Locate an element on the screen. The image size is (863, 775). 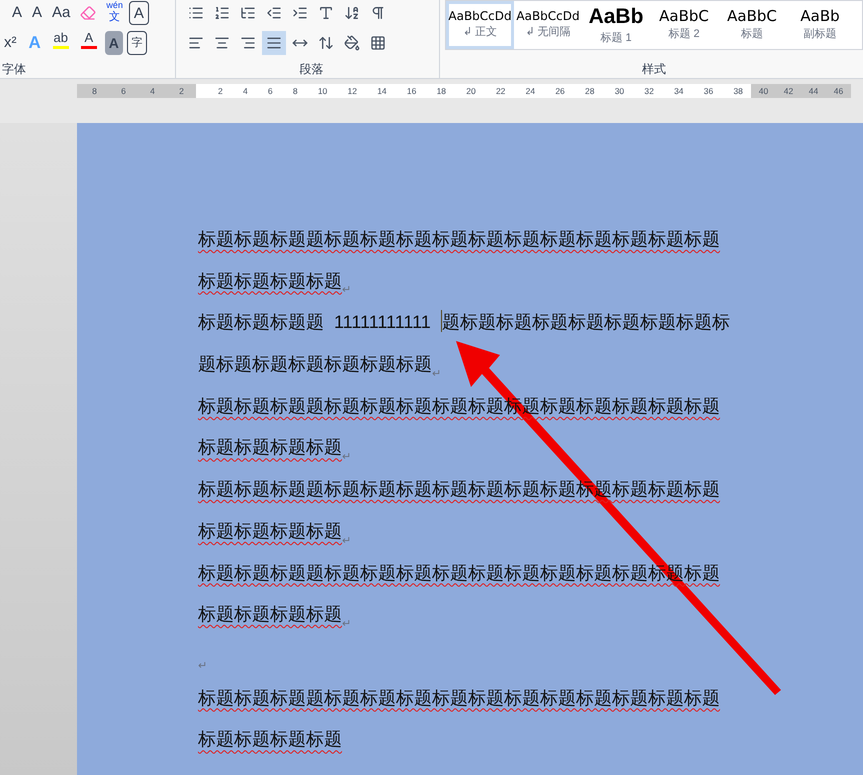
font-color-button: A is located at coordinates (88, 43).